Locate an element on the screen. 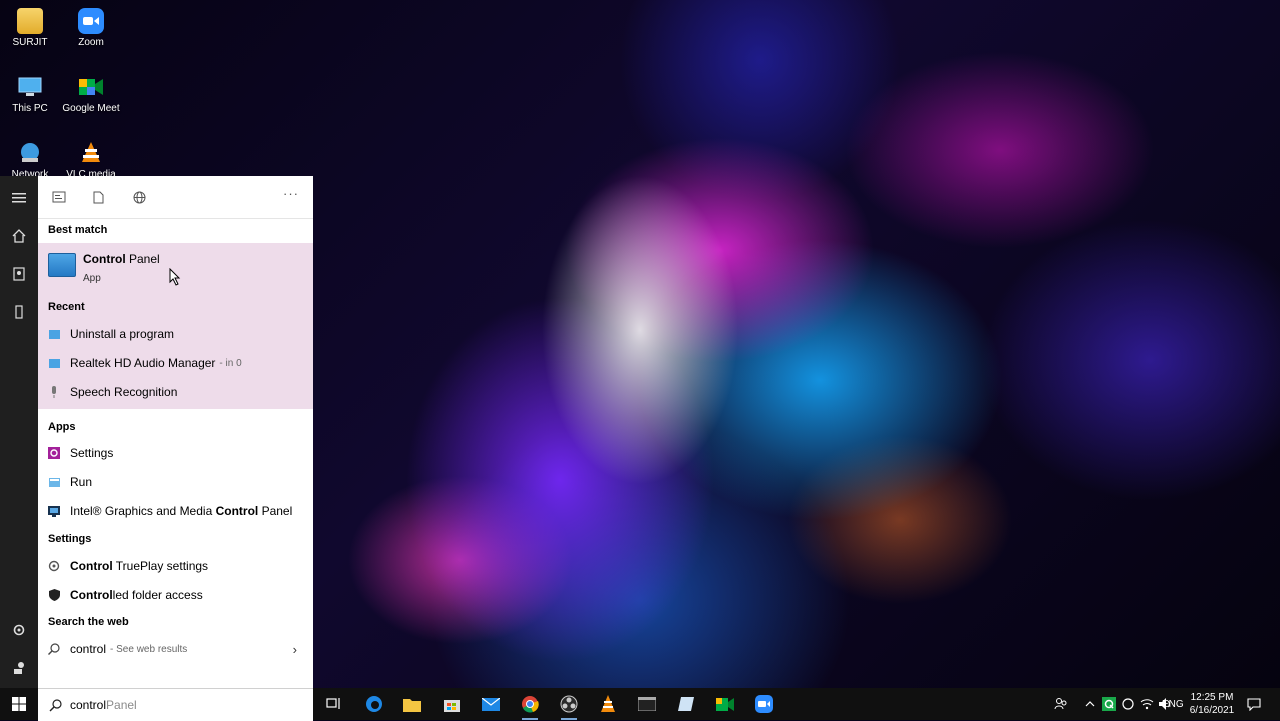 The width and height of the screenshot is (1280, 721). desktop-icon-vlc: VLC media is located at coordinates (91, 160).